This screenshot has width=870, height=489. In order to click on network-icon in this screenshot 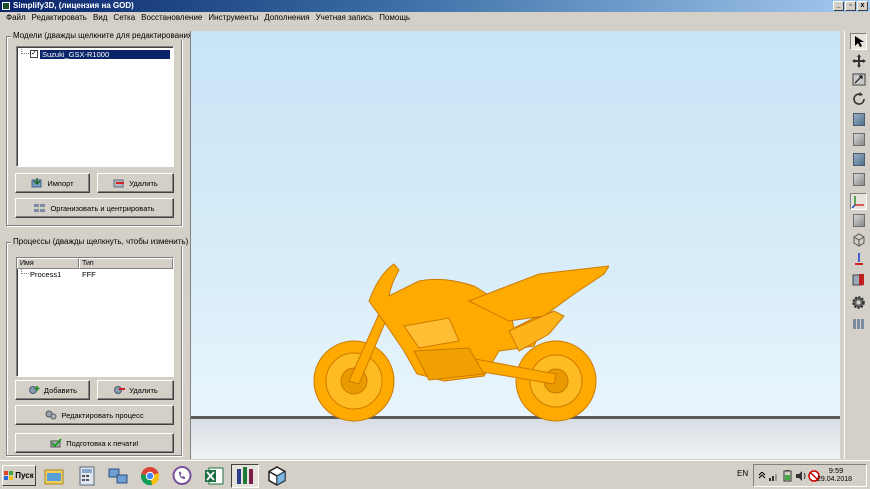, I will do `click(118, 476)`.